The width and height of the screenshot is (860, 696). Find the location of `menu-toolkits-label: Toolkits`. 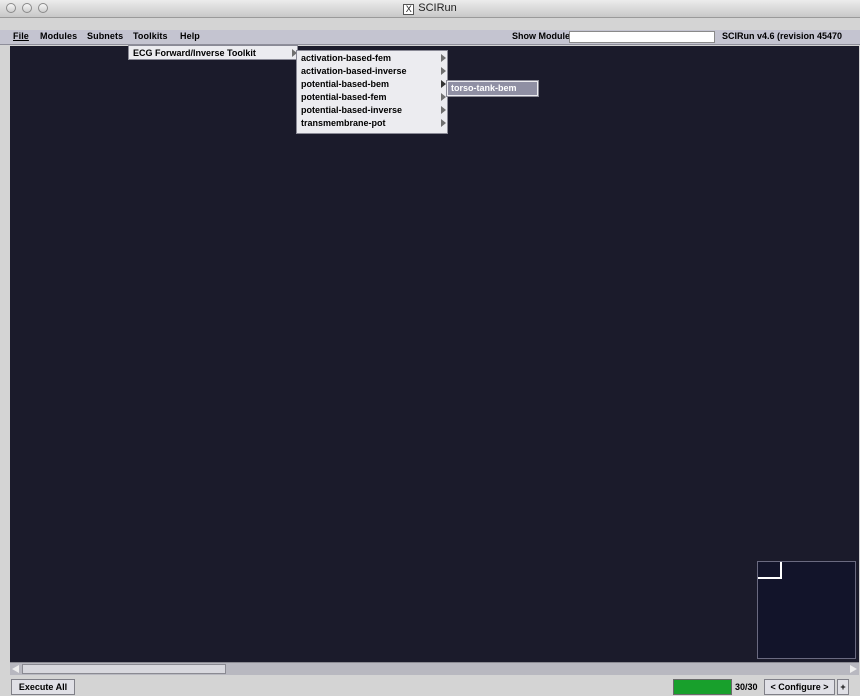

menu-toolkits-label: Toolkits is located at coordinates (150, 36).